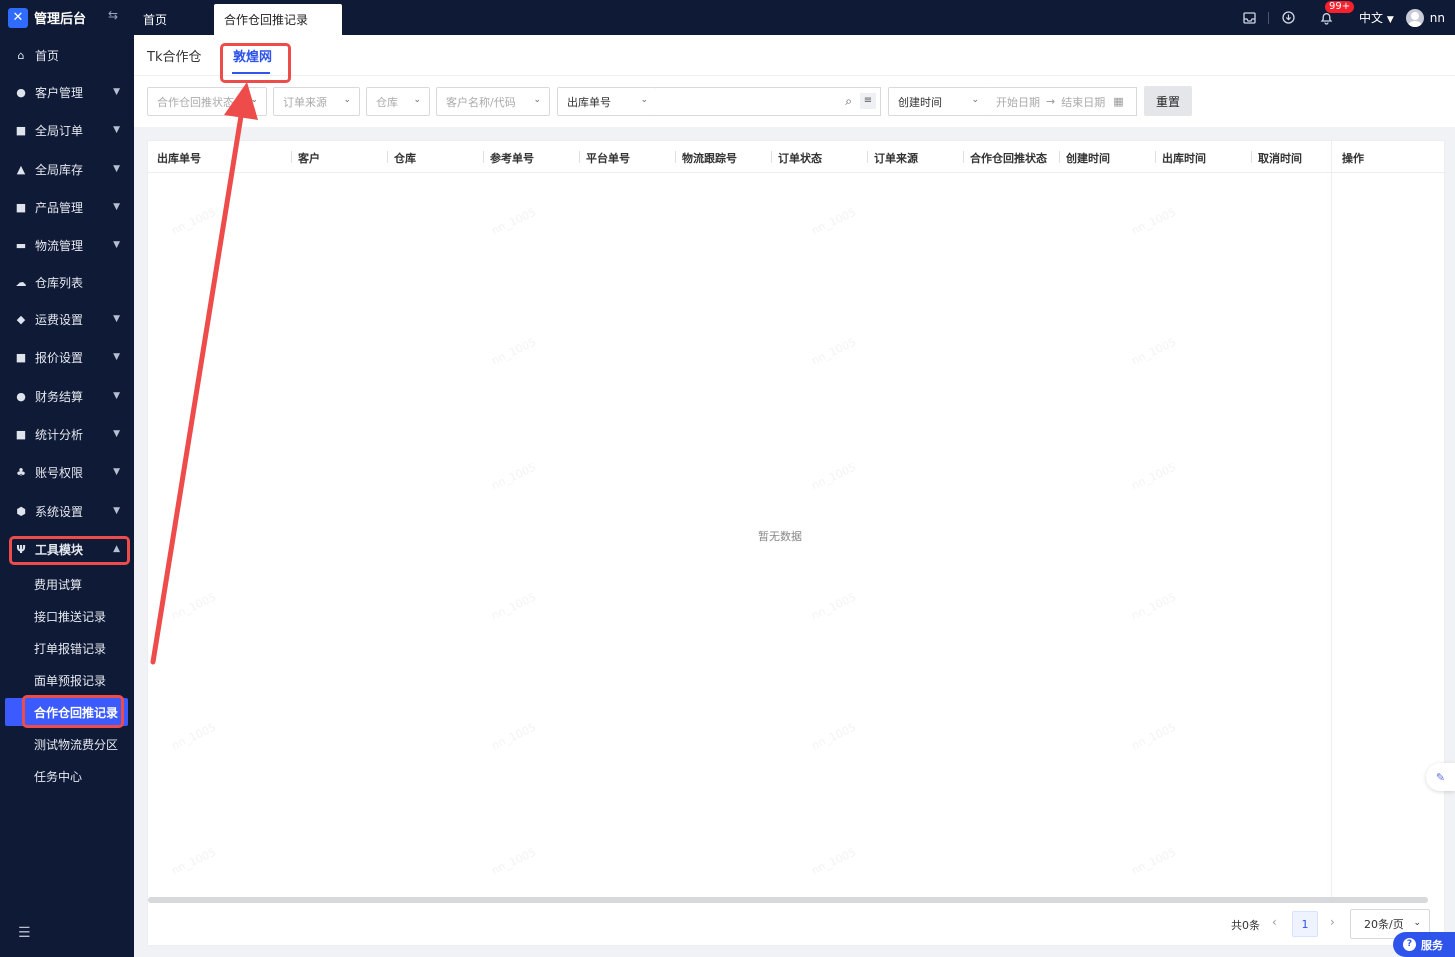 The width and height of the screenshot is (1455, 957). Describe the element at coordinates (1332, 922) in the screenshot. I see `chevron-right-icon: ›` at that location.